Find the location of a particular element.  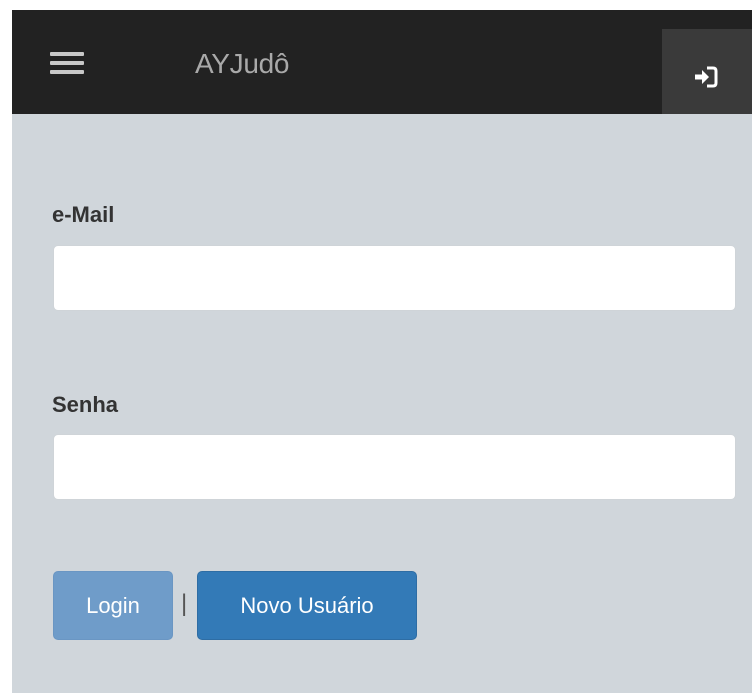

email-input is located at coordinates (394, 278).